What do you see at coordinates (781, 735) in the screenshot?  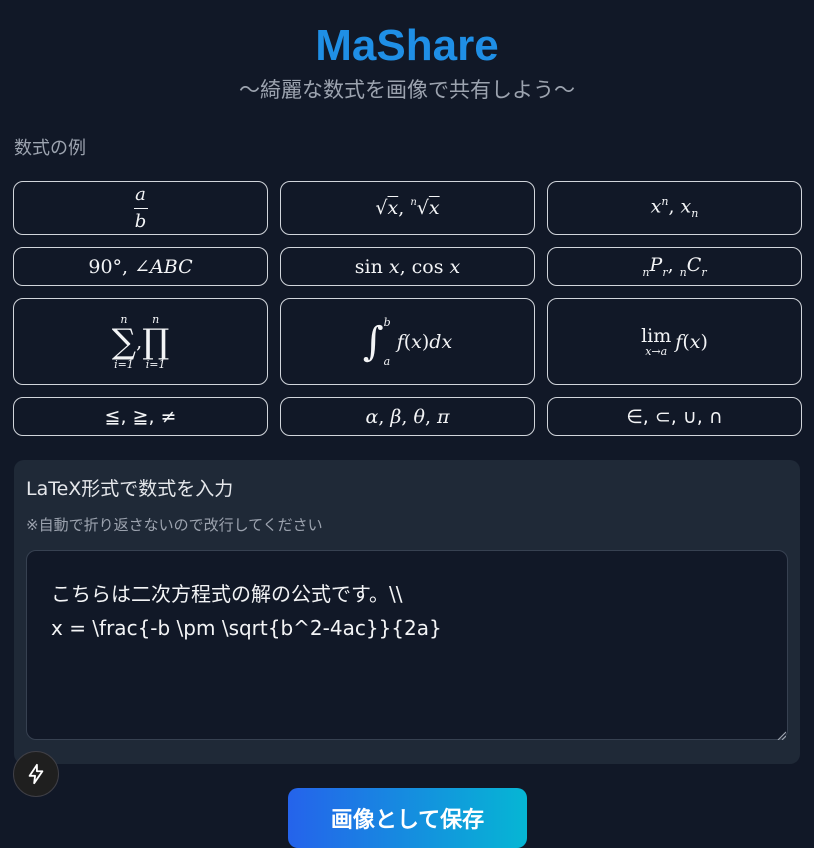 I see `resize-handle-icon` at bounding box center [781, 735].